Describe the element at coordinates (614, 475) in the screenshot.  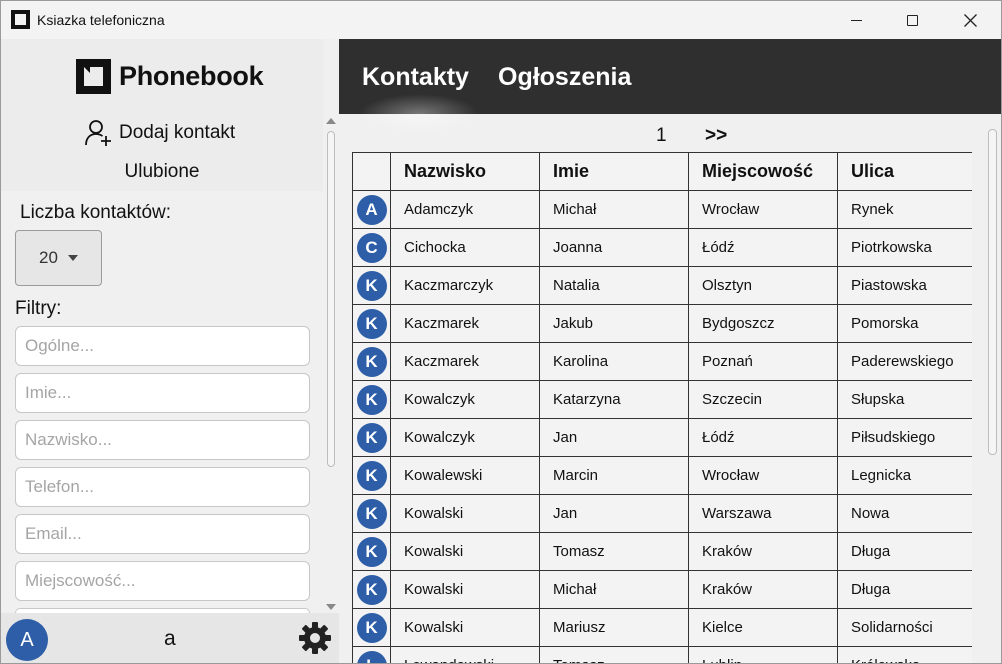
I see `first-name-cell: Marcin` at that location.